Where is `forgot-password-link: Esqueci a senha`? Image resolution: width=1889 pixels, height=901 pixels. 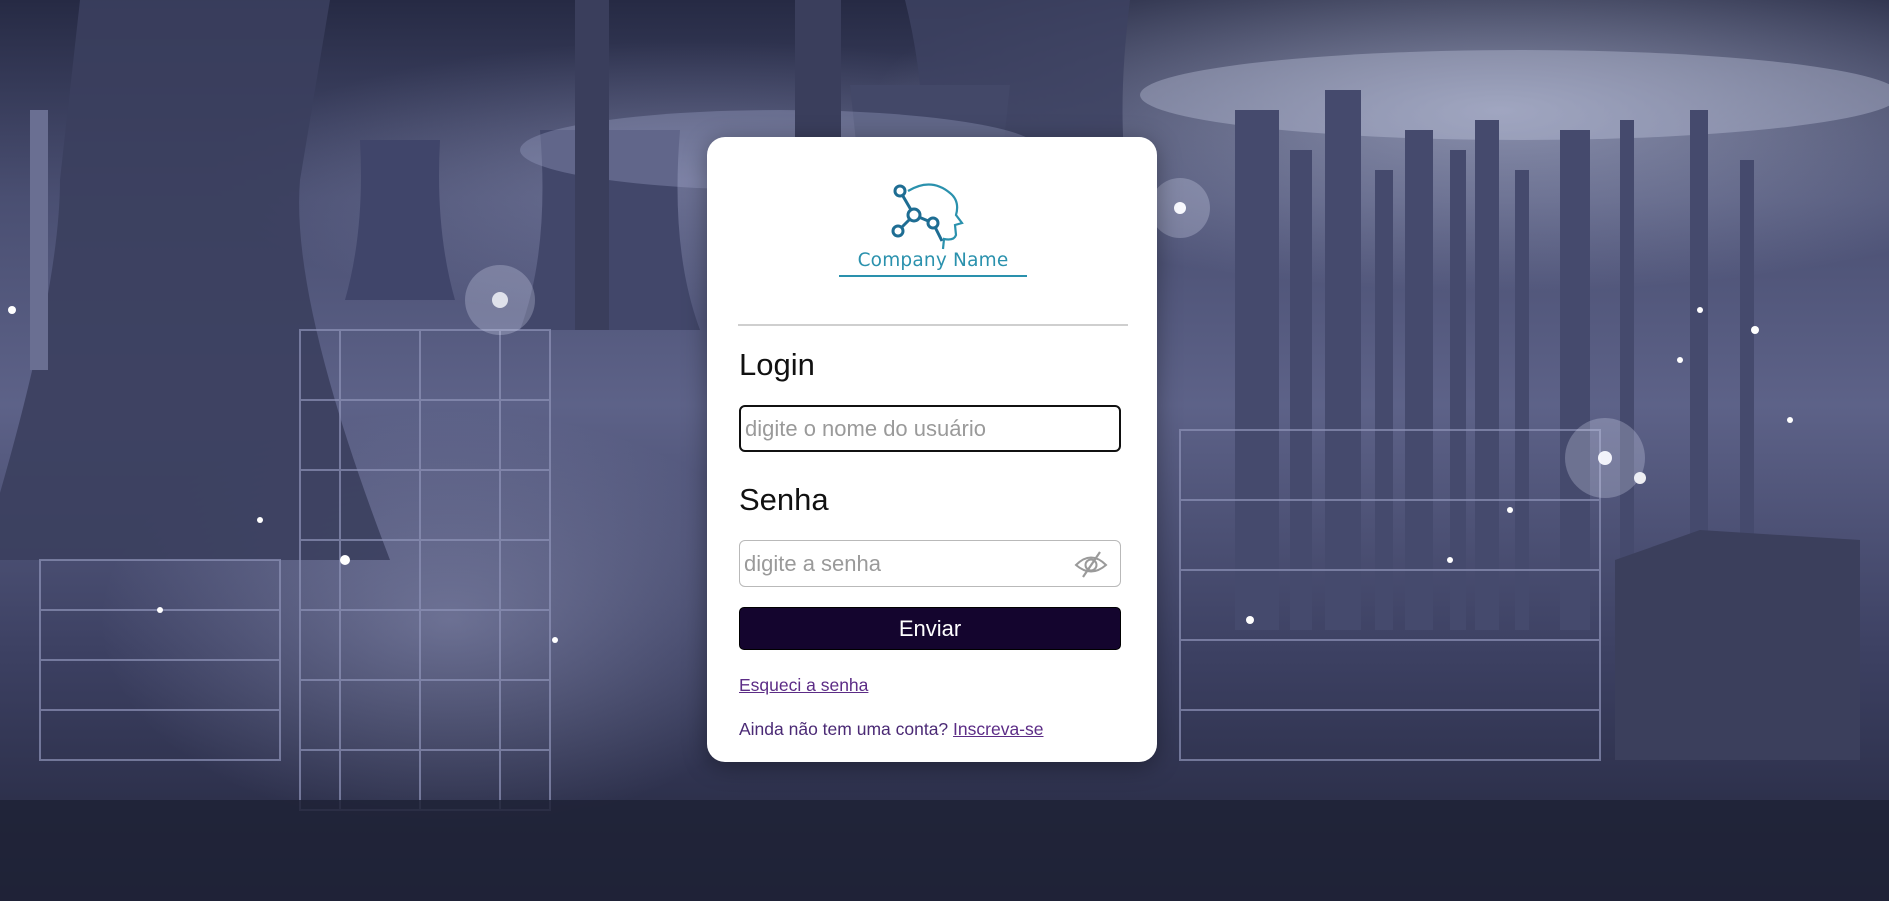 forgot-password-link: Esqueci a senha is located at coordinates (803, 685).